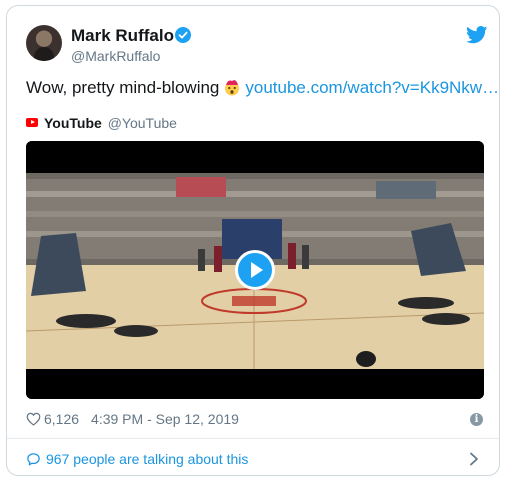  What do you see at coordinates (122, 36) in the screenshot?
I see `author-name: Mark Ruffalo` at bounding box center [122, 36].